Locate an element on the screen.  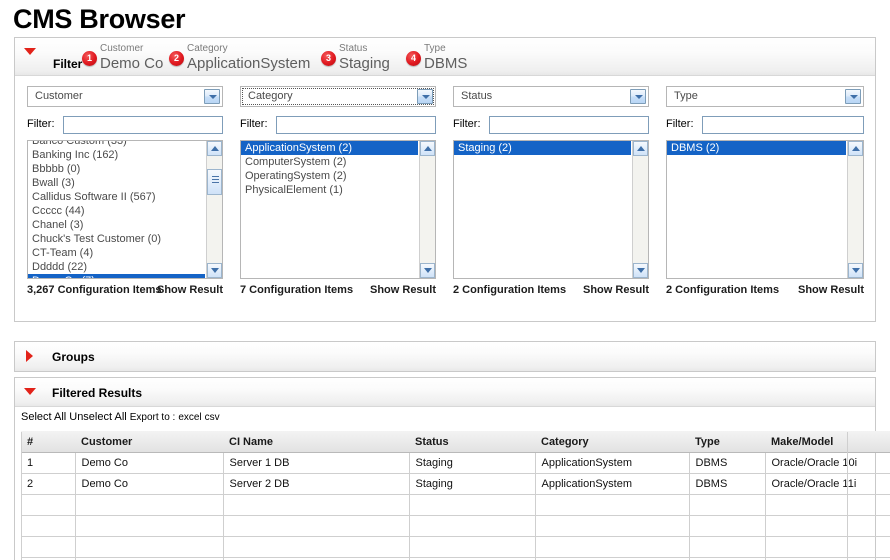
list-item: Ddddd (22) is located at coordinates (116, 267).